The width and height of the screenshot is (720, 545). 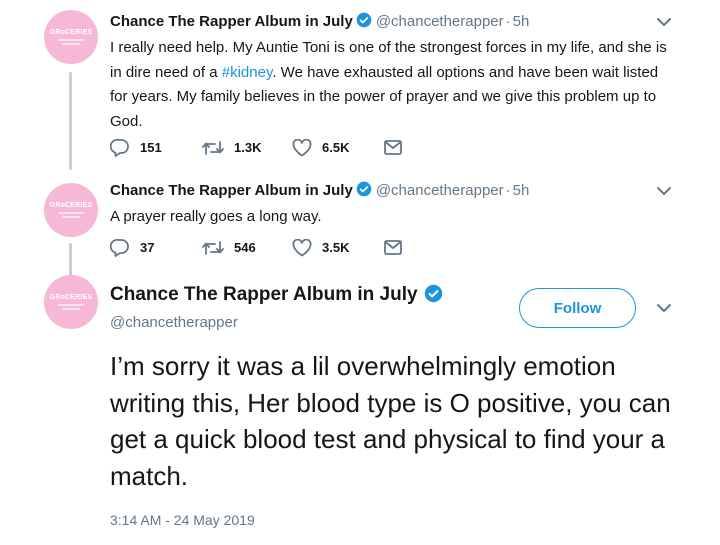 What do you see at coordinates (216, 216) in the screenshot?
I see `tweet-text: A prayer really goes a long way.` at bounding box center [216, 216].